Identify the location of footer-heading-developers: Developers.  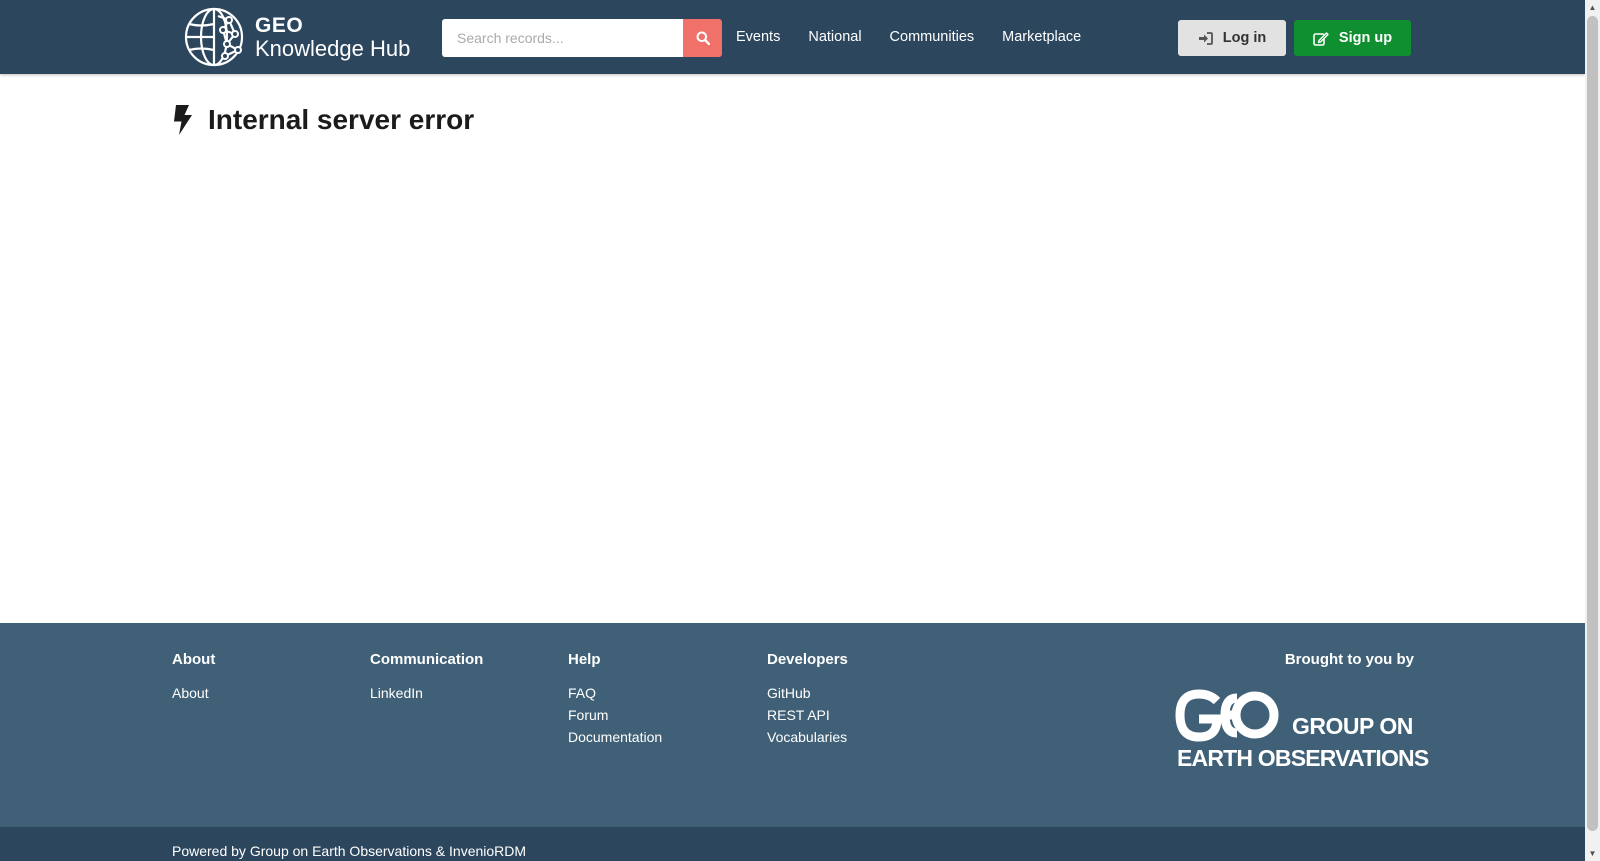
(807, 659).